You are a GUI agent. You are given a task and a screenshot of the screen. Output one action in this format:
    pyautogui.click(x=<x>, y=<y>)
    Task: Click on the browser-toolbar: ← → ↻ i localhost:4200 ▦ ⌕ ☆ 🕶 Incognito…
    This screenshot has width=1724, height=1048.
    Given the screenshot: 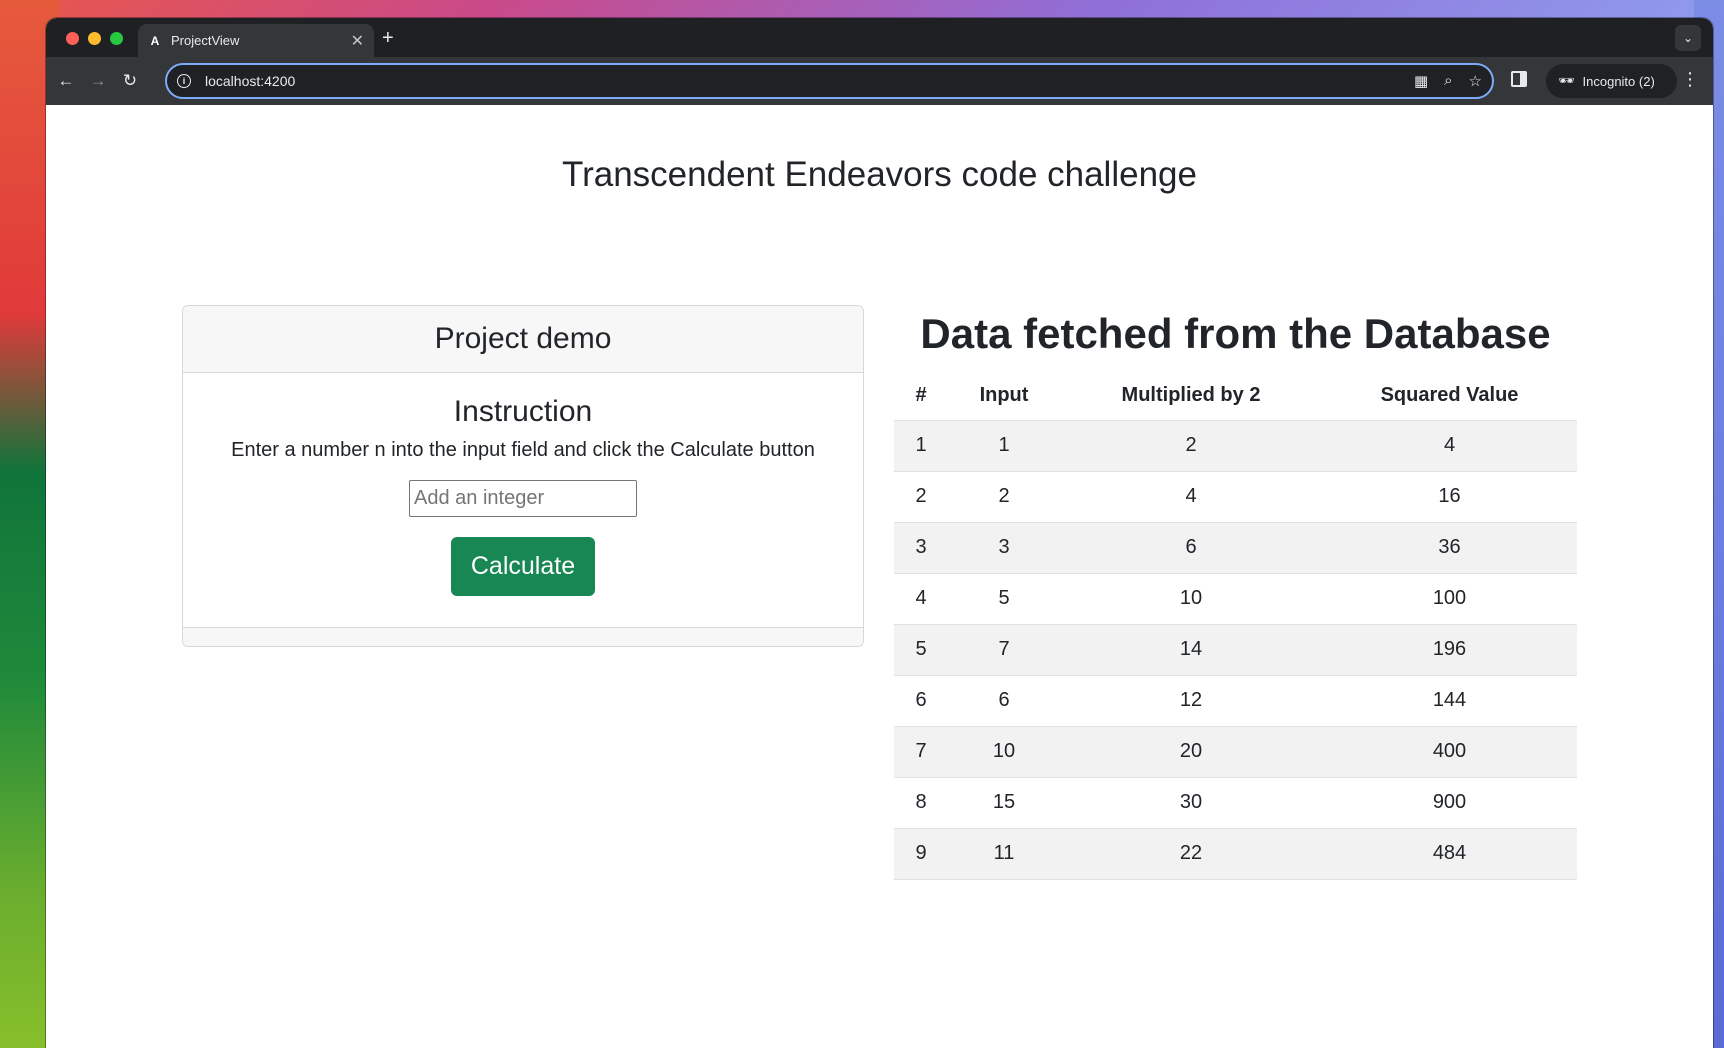 What is the action you would take?
    pyautogui.click(x=879, y=81)
    